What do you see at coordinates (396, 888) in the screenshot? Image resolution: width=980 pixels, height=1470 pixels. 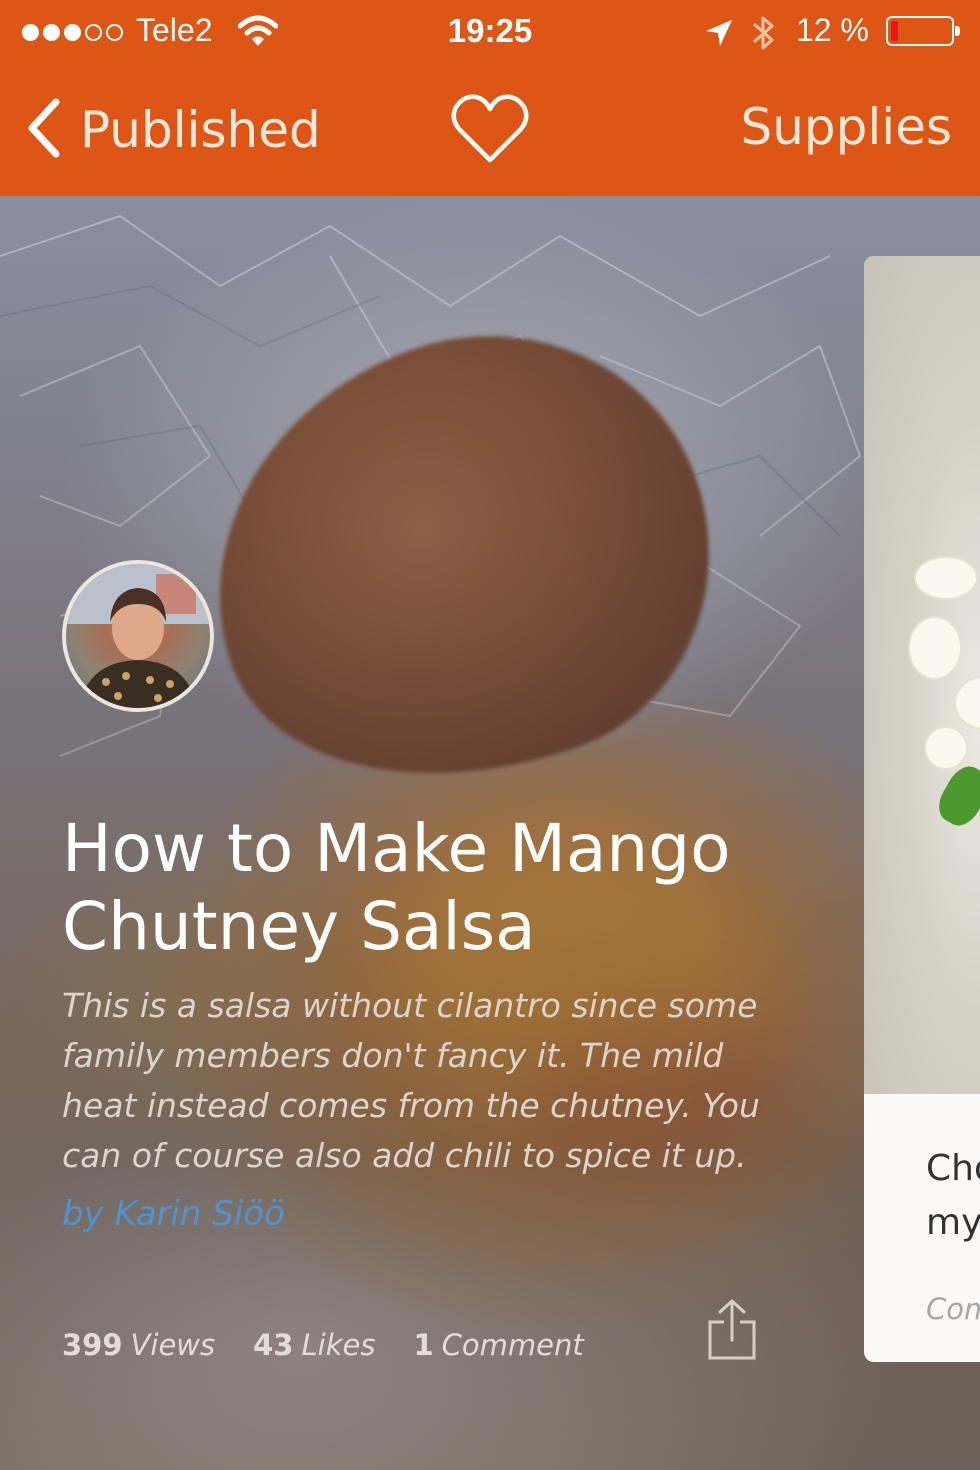 I see `guide-title: How to Make Mango Chutney Salsa` at bounding box center [396, 888].